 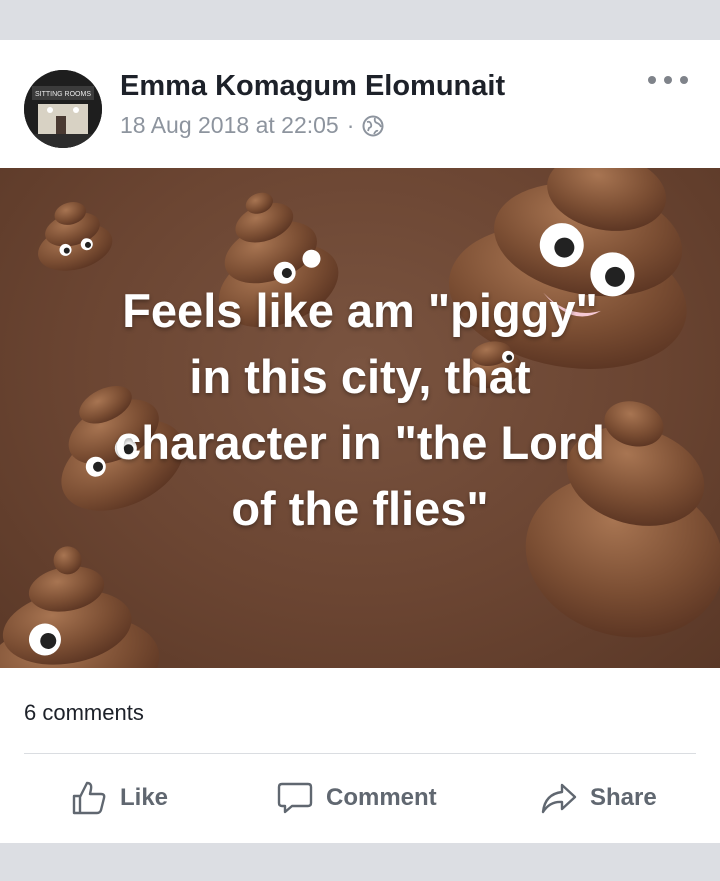 What do you see at coordinates (63, 94) in the screenshot?
I see `avatar-sign: SITTING ROOMS` at bounding box center [63, 94].